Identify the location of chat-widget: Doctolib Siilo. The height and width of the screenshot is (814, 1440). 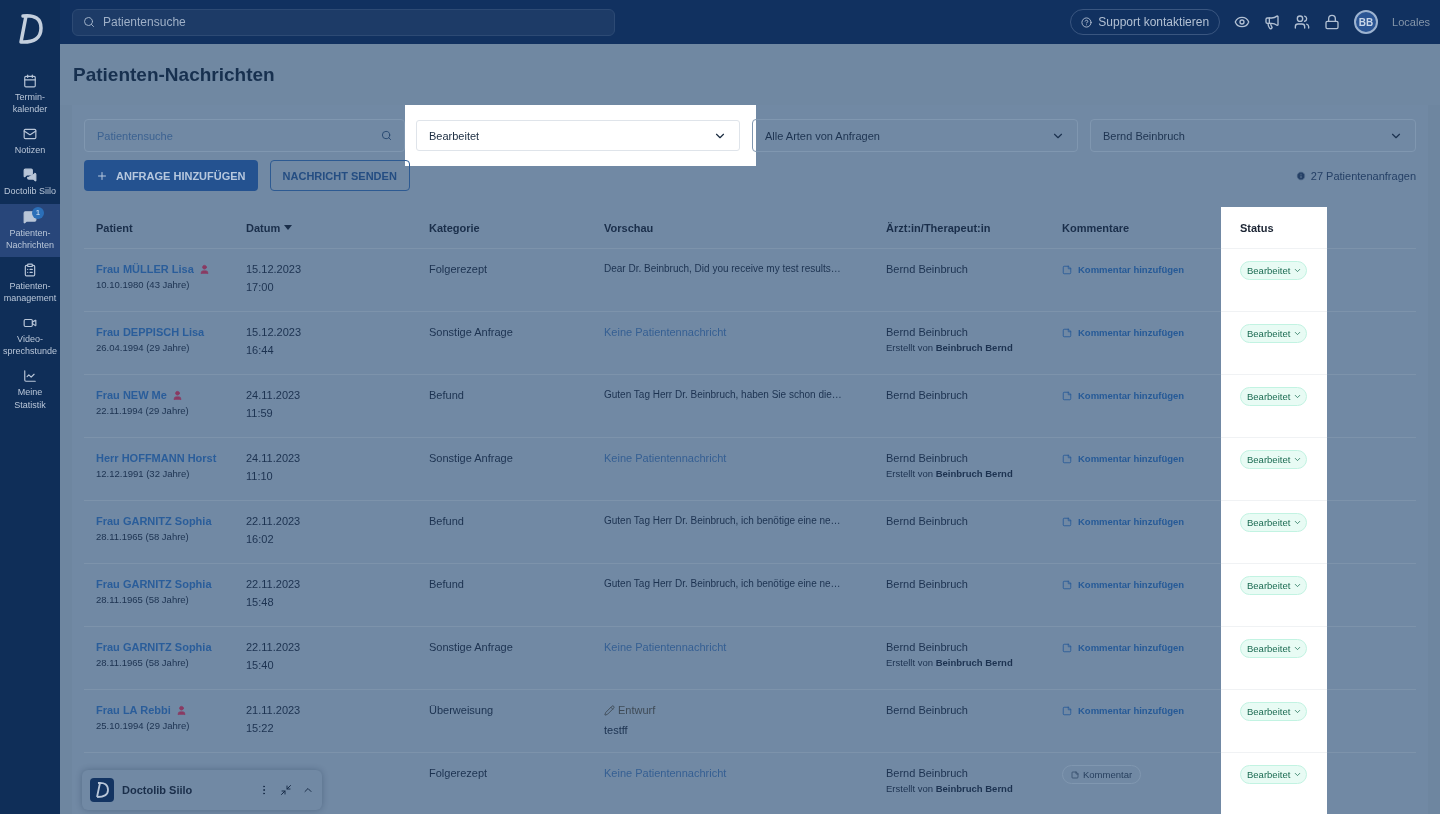
(202, 790).